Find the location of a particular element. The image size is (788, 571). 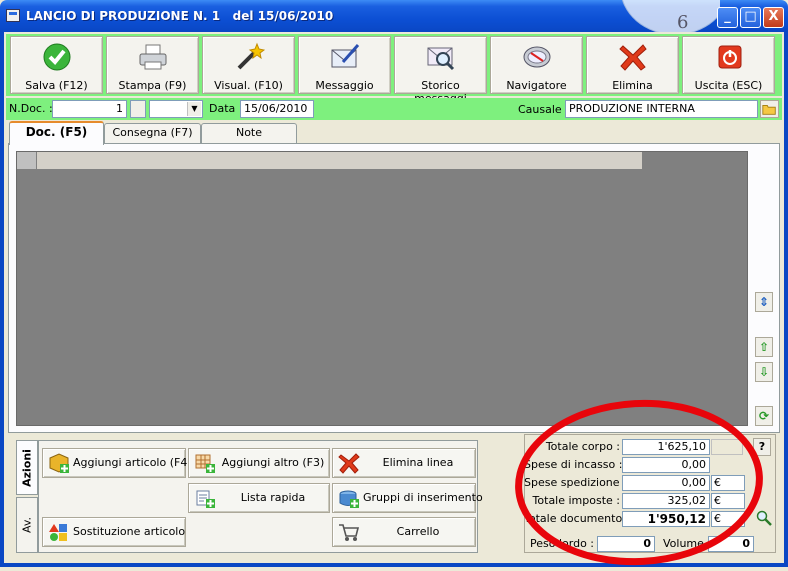

insert-groups-button: Gruppi di inserimento is located at coordinates (407, 498).